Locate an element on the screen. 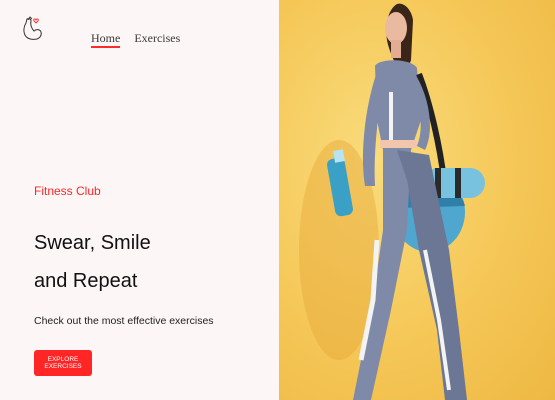  headline-line-2: and Repeat is located at coordinates (86, 281).